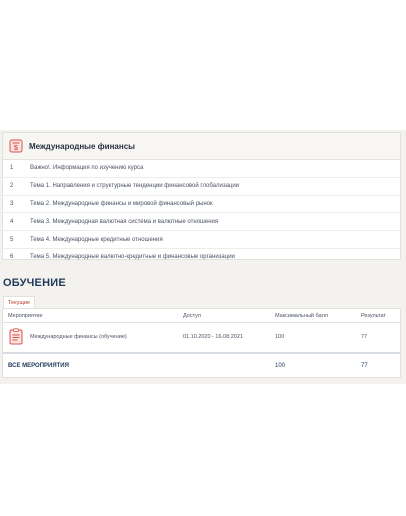 This screenshot has width=406, height=516. I want to click on topic-link: Важно!. Информация по изучению курса, so click(83, 168).